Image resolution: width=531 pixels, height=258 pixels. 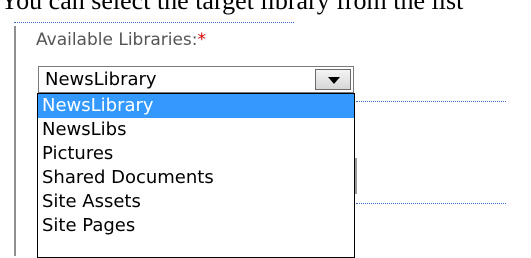 What do you see at coordinates (117, 40) in the screenshot?
I see `field-label: Available Libraries:` at bounding box center [117, 40].